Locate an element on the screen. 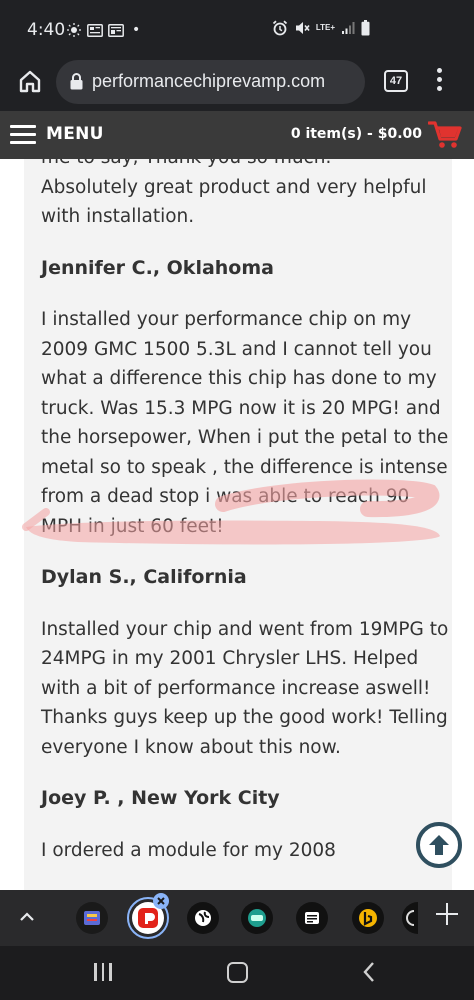 The width and height of the screenshot is (474, 1000). close-icon is located at coordinates (161, 901).